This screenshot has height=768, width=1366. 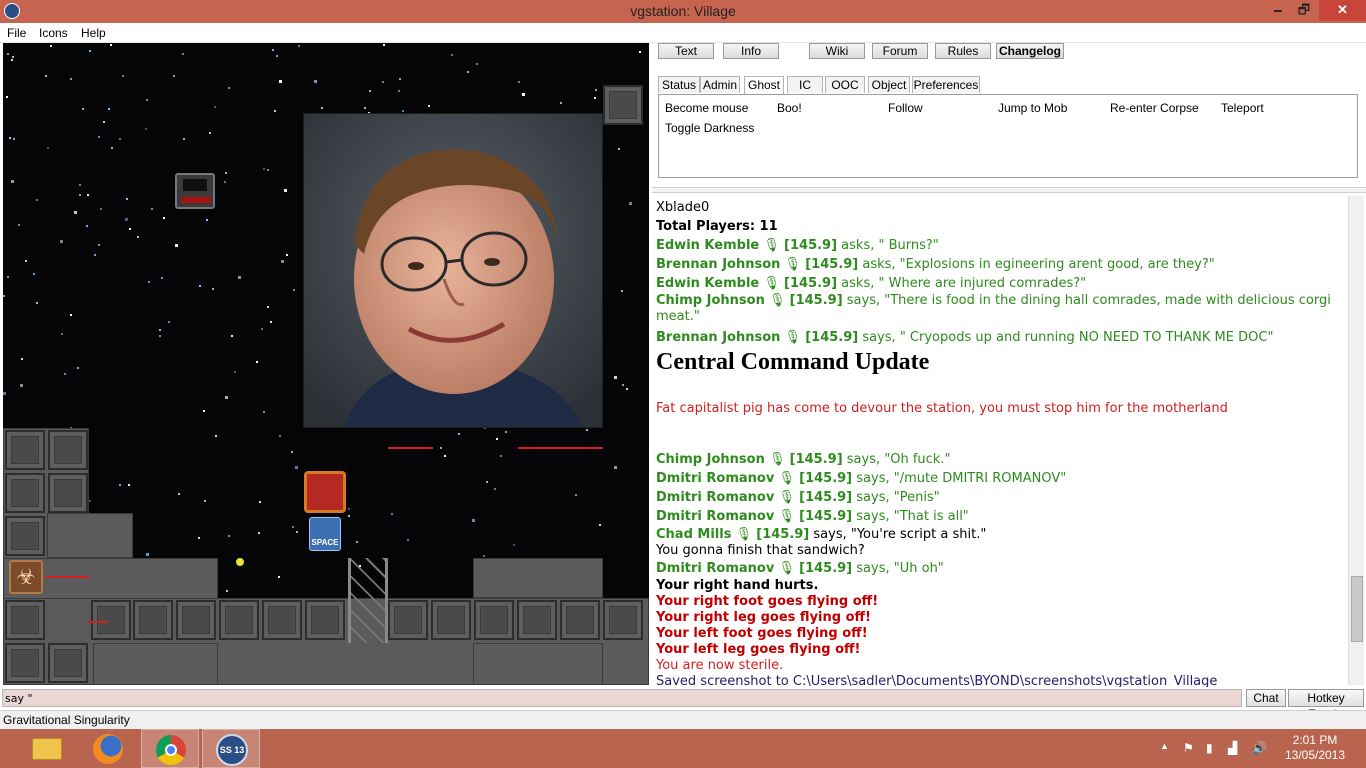 What do you see at coordinates (798, 497) in the screenshot?
I see `chat-message: Dmitri Romanov 🎙 [145.9] says, "Penis"` at bounding box center [798, 497].